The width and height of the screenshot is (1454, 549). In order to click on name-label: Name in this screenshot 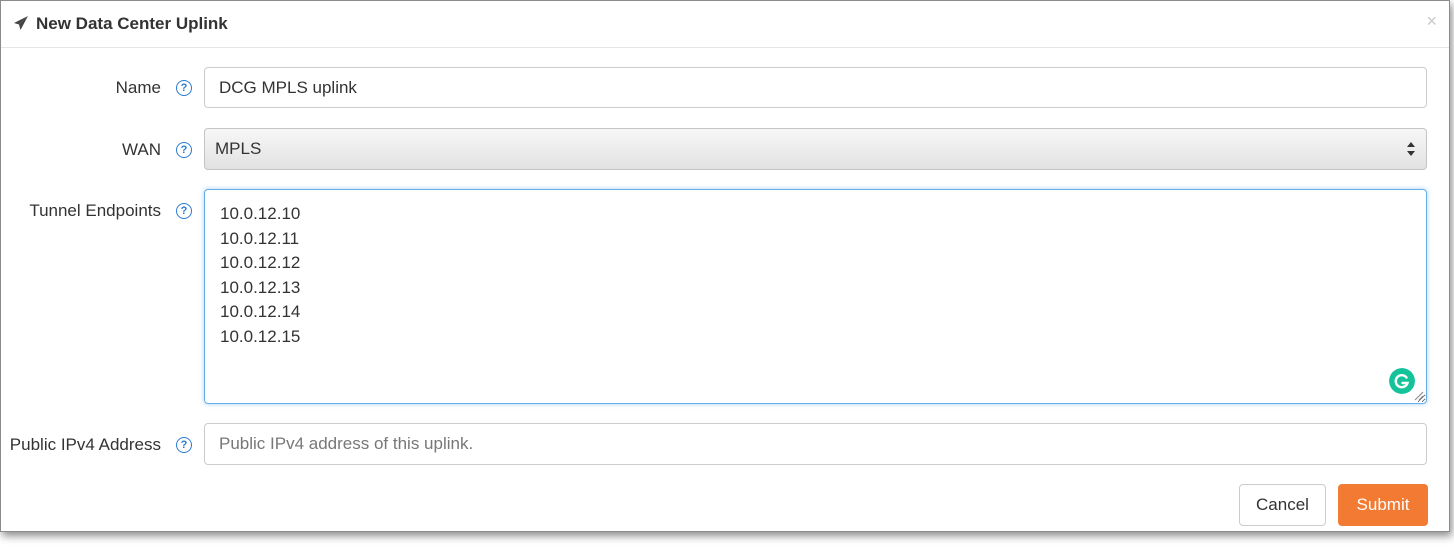, I will do `click(138, 87)`.